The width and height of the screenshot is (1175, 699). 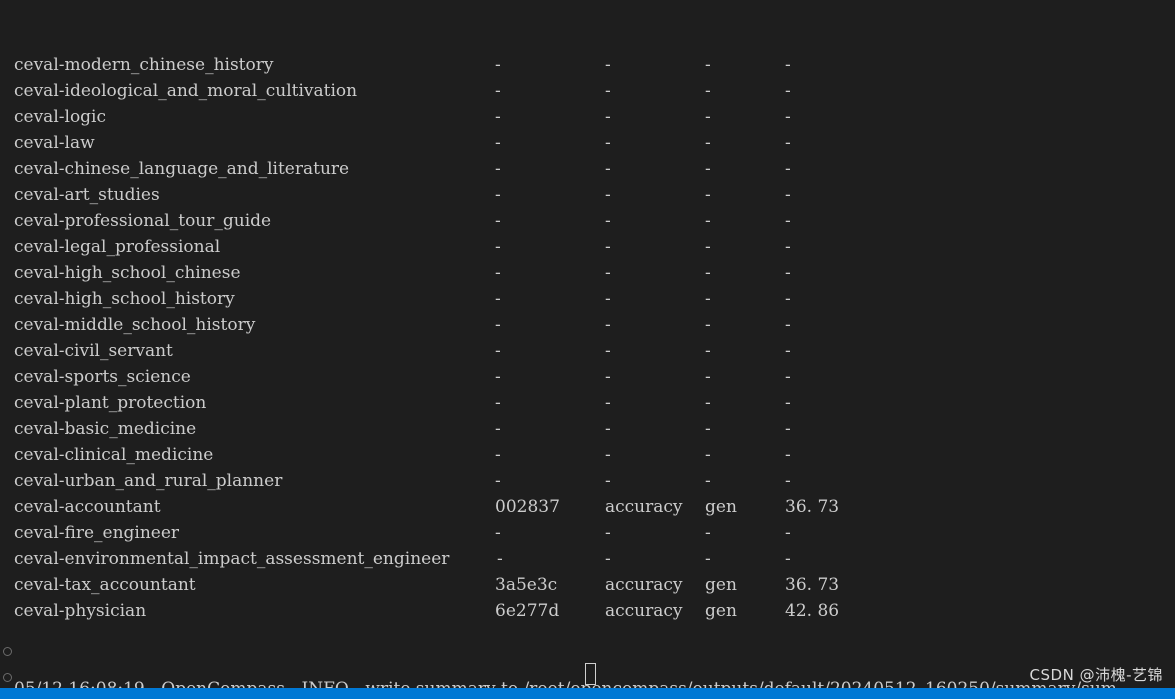 What do you see at coordinates (587, 273) in the screenshot?
I see `table-row: ceval-high_school_chinese - - - -` at bounding box center [587, 273].